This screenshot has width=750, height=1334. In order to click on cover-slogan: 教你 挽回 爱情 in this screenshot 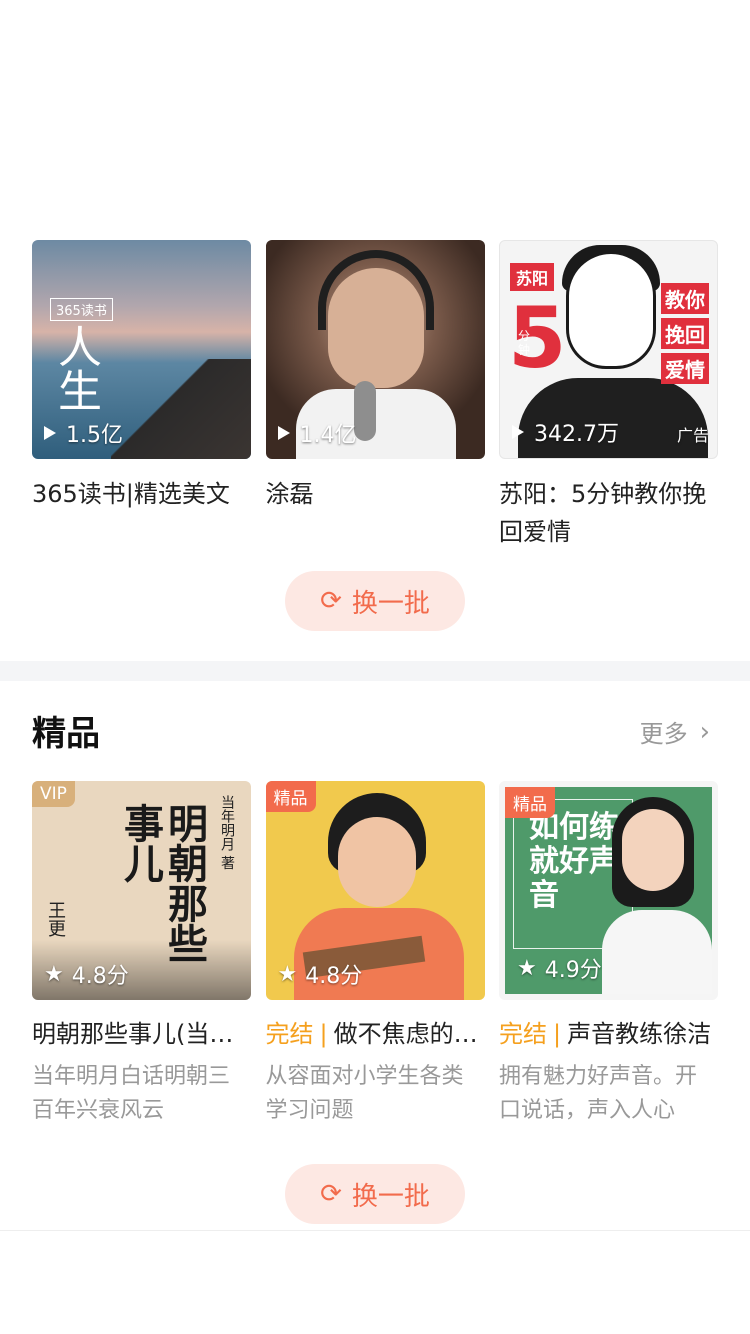, I will do `click(685, 333)`.